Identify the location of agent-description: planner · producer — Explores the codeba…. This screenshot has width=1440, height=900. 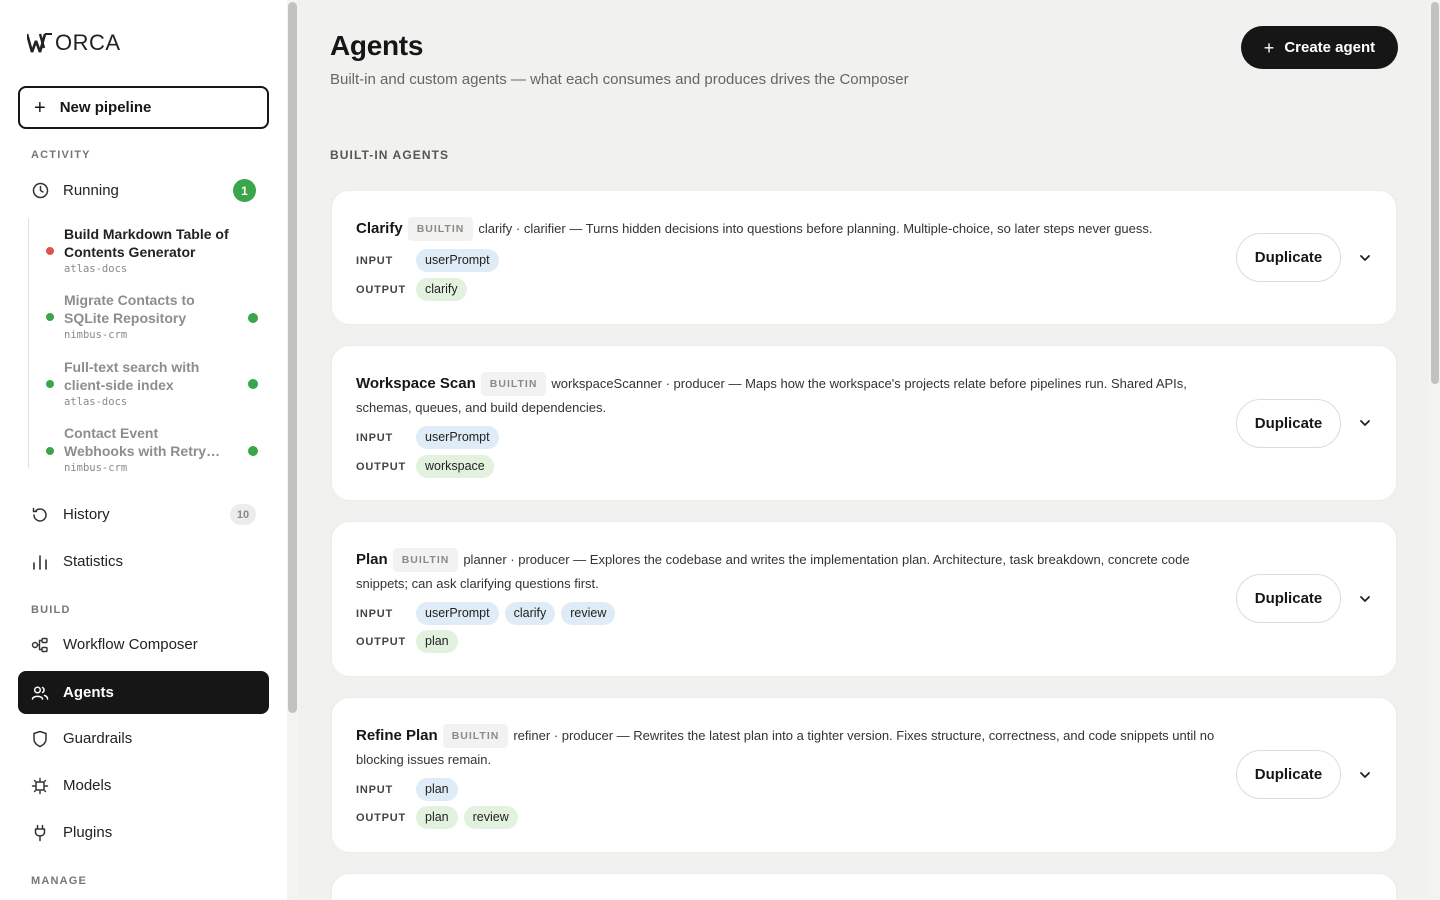
(773, 571).